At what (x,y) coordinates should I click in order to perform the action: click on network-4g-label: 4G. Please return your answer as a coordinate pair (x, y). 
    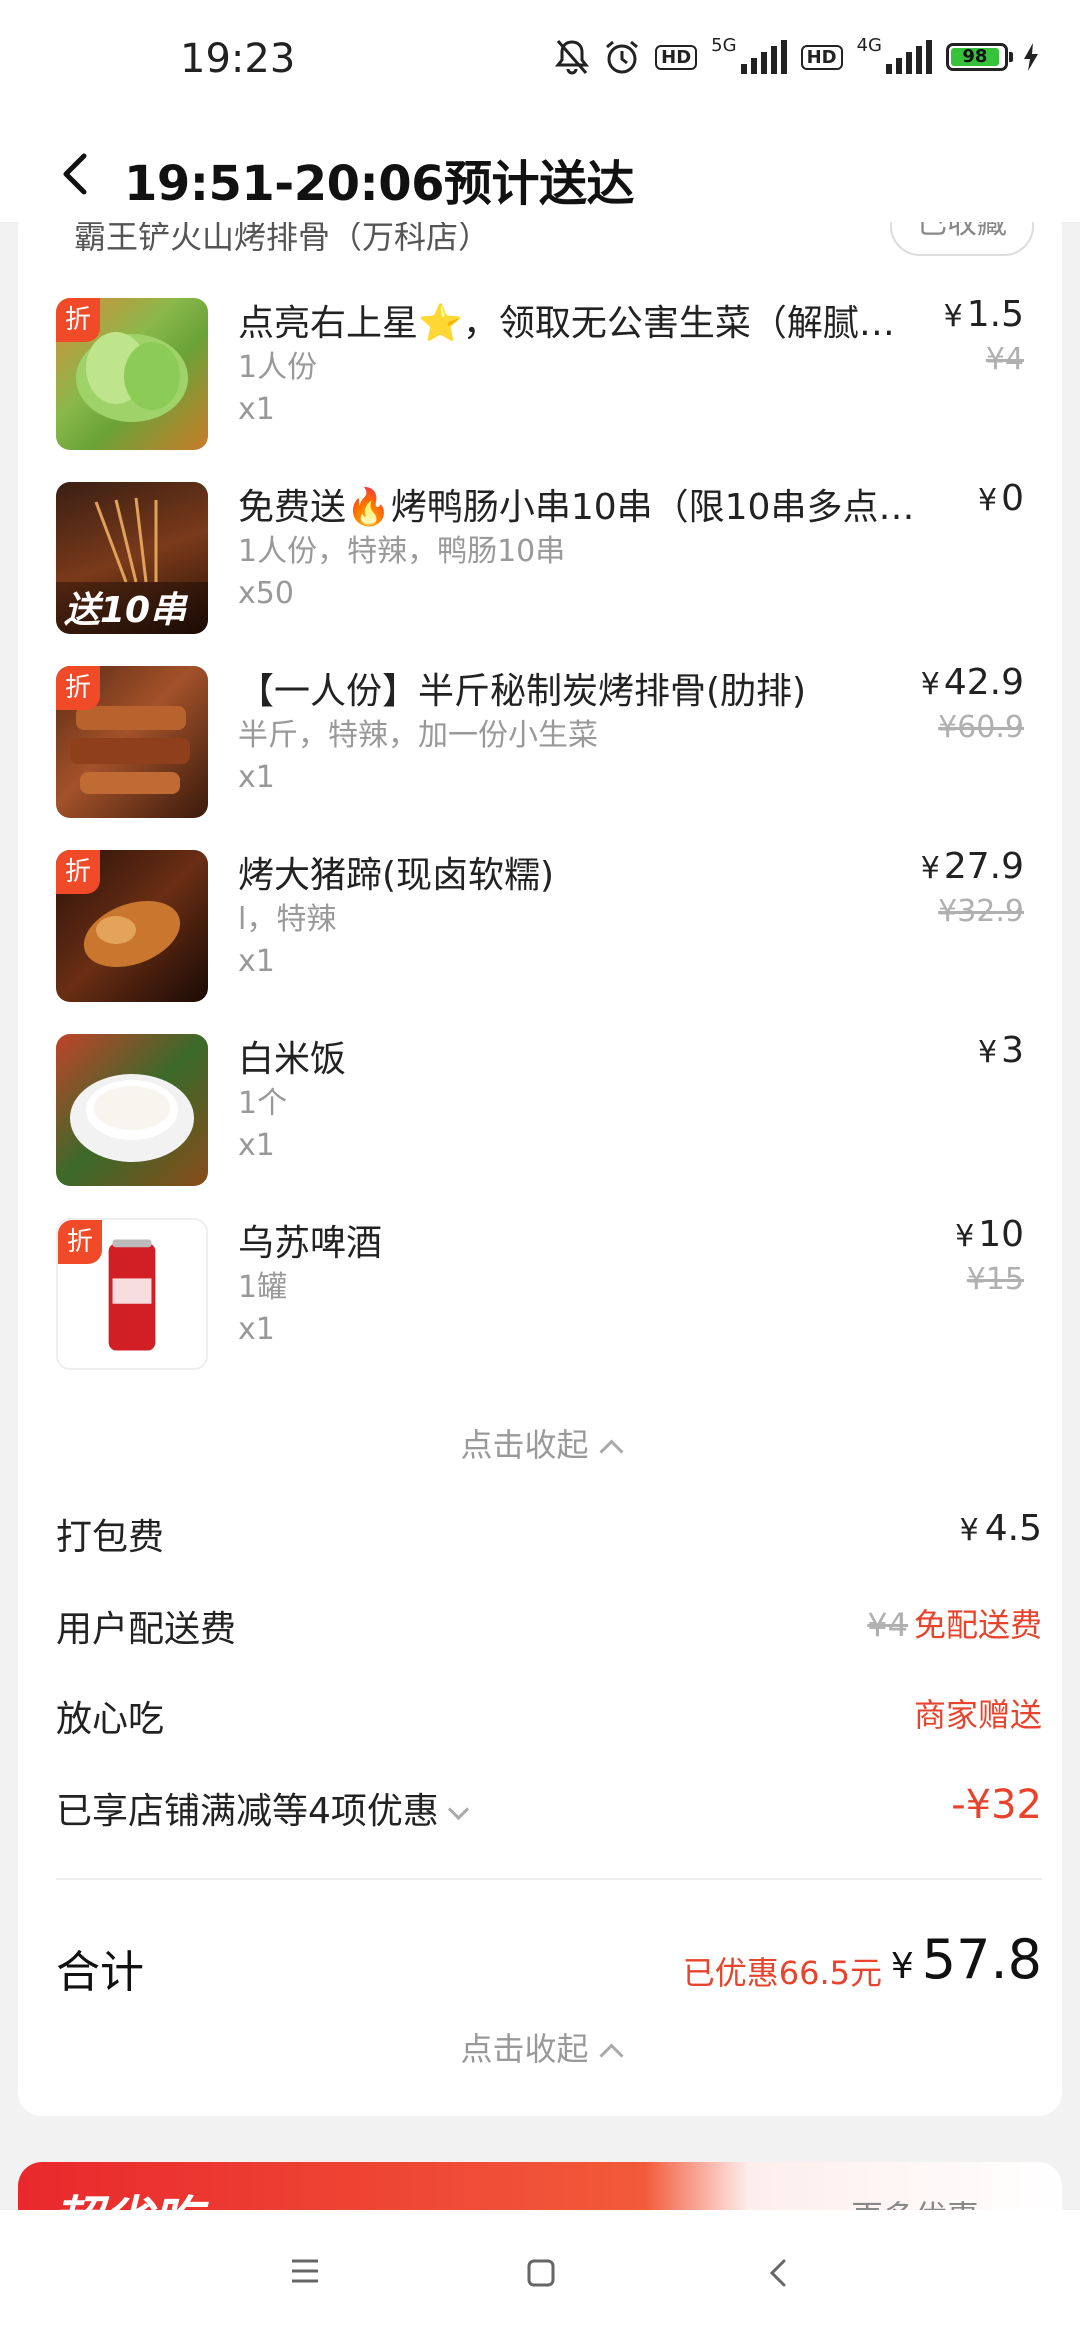
    Looking at the image, I should click on (869, 45).